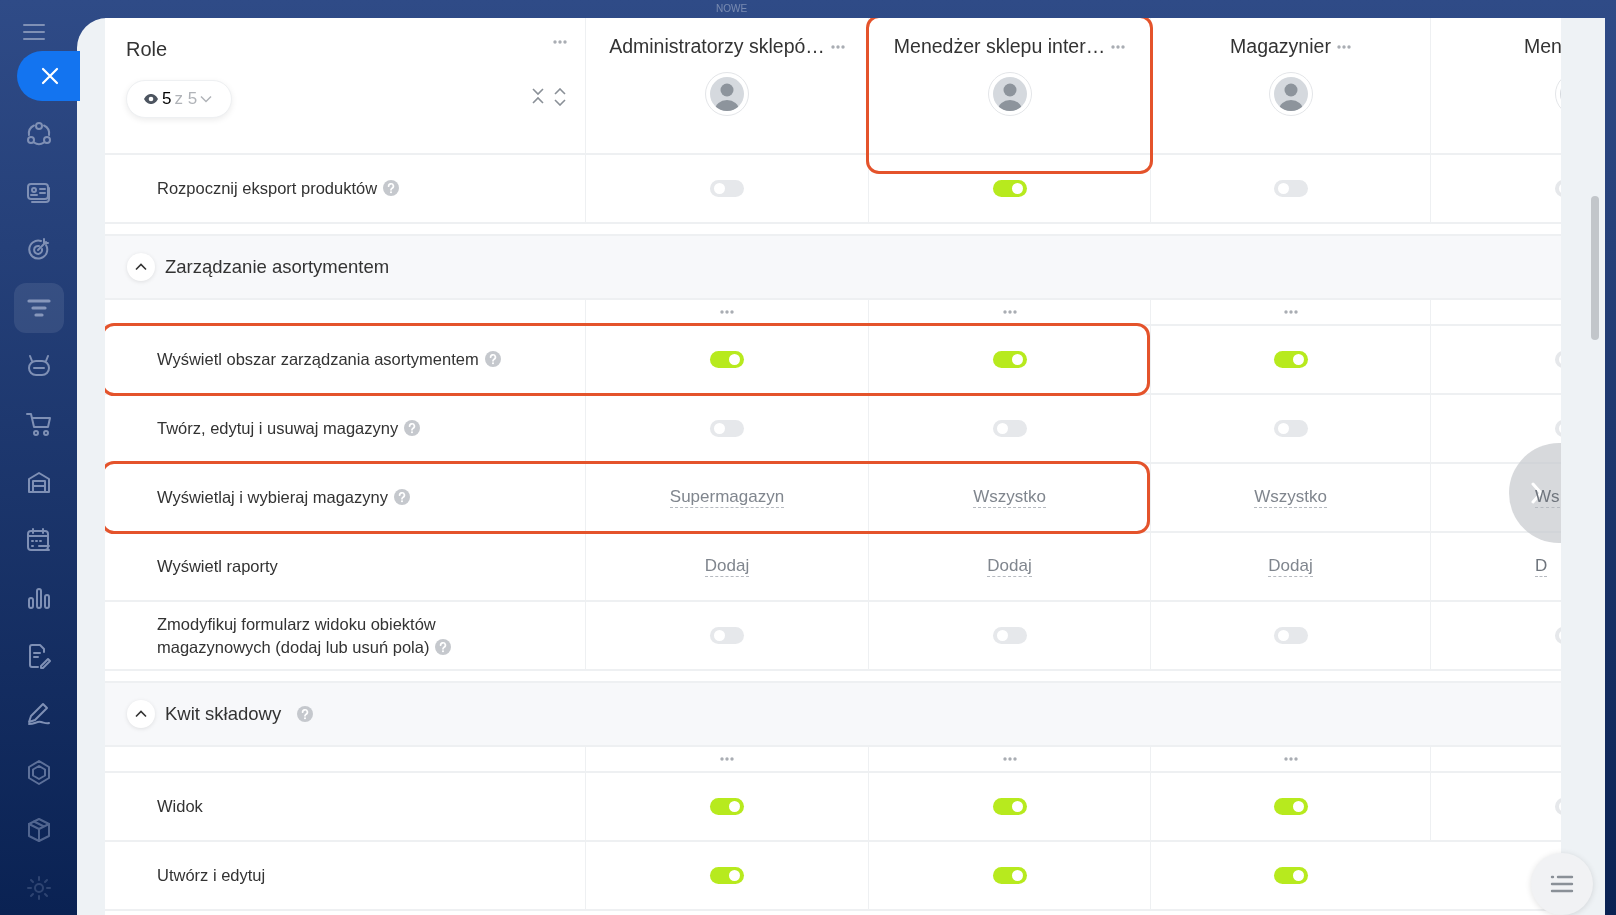 Image resolution: width=1616 pixels, height=915 pixels. Describe the element at coordinates (151, 99) in the screenshot. I see `eye-icon` at that location.